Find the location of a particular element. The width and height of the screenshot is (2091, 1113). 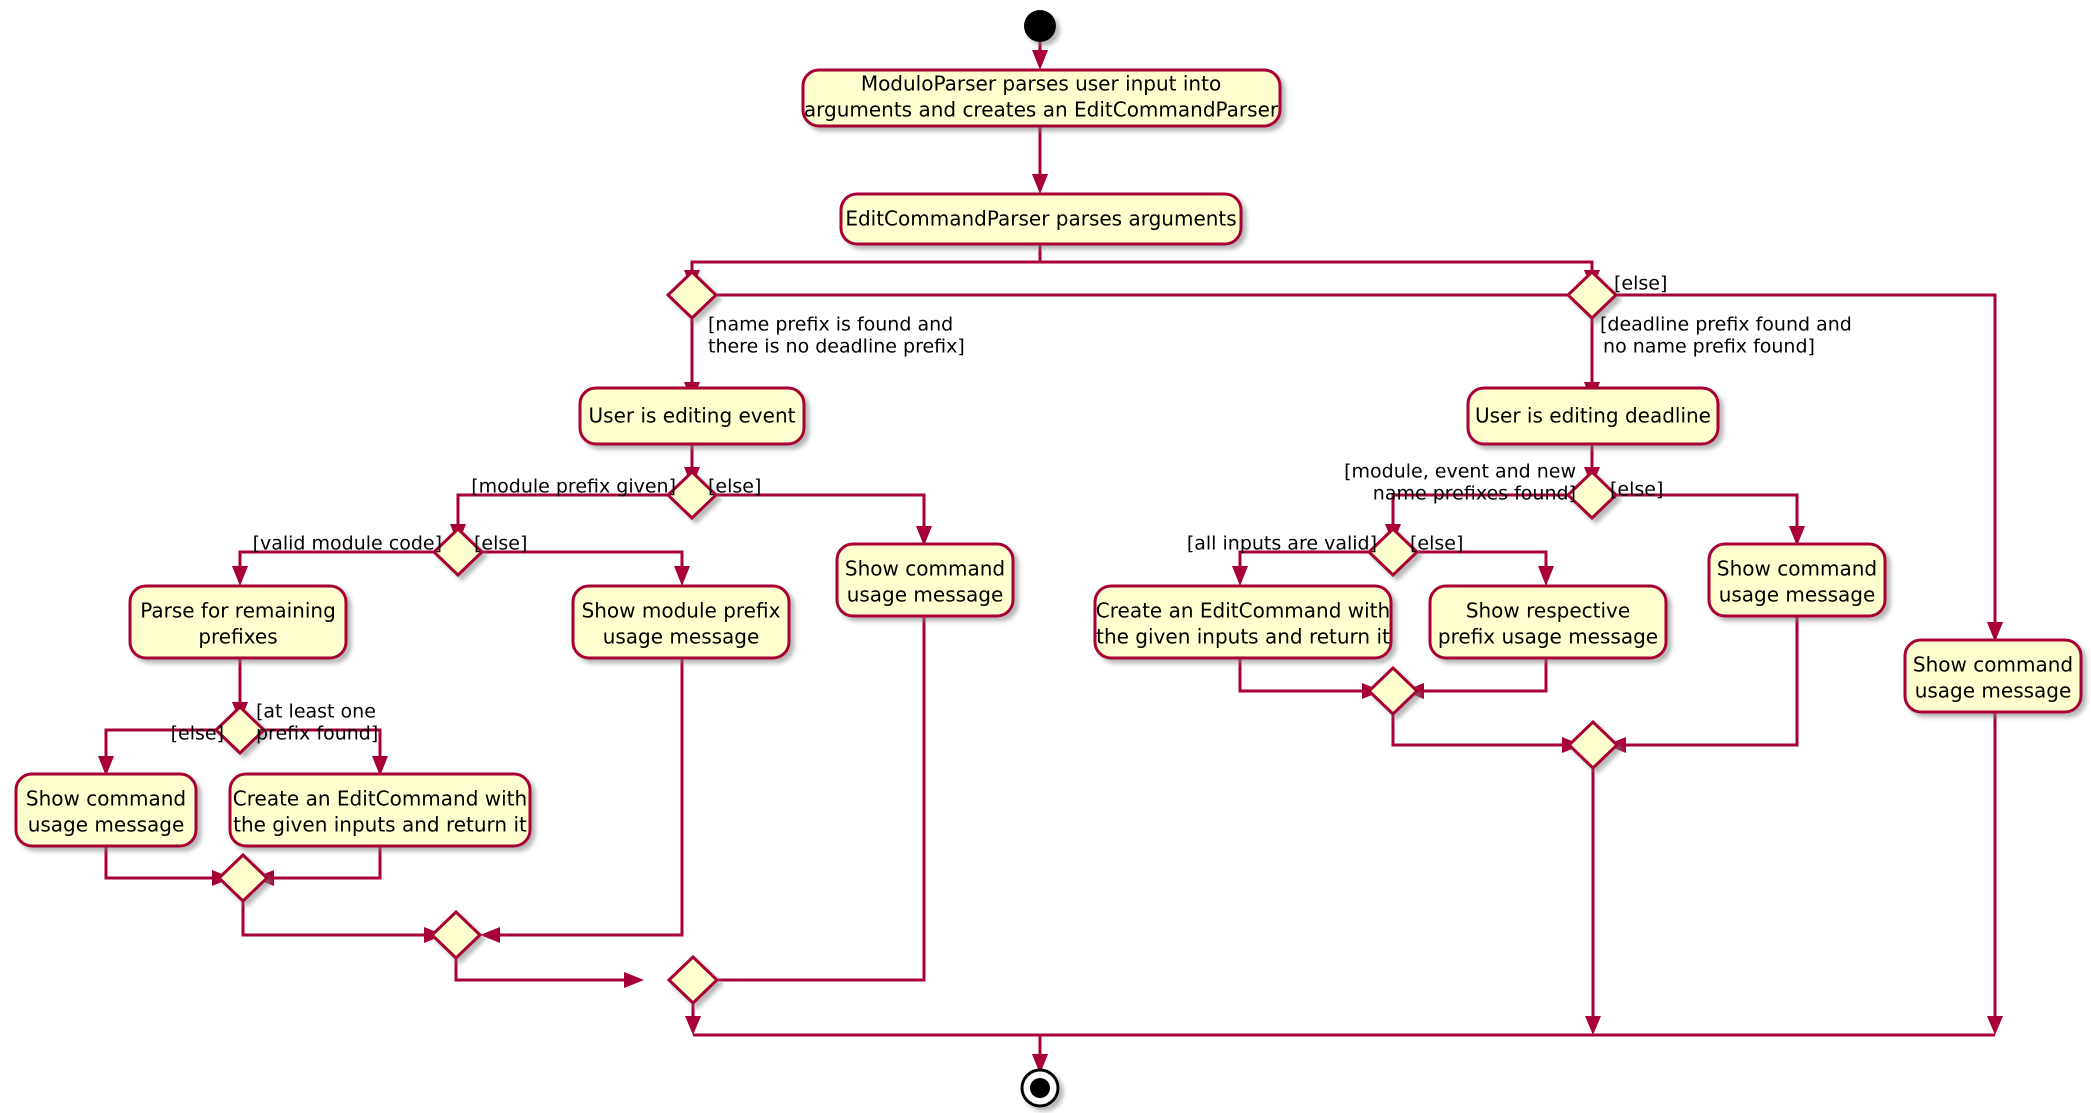

edge-d3-left-to-d4 is located at coordinates (562, 511).